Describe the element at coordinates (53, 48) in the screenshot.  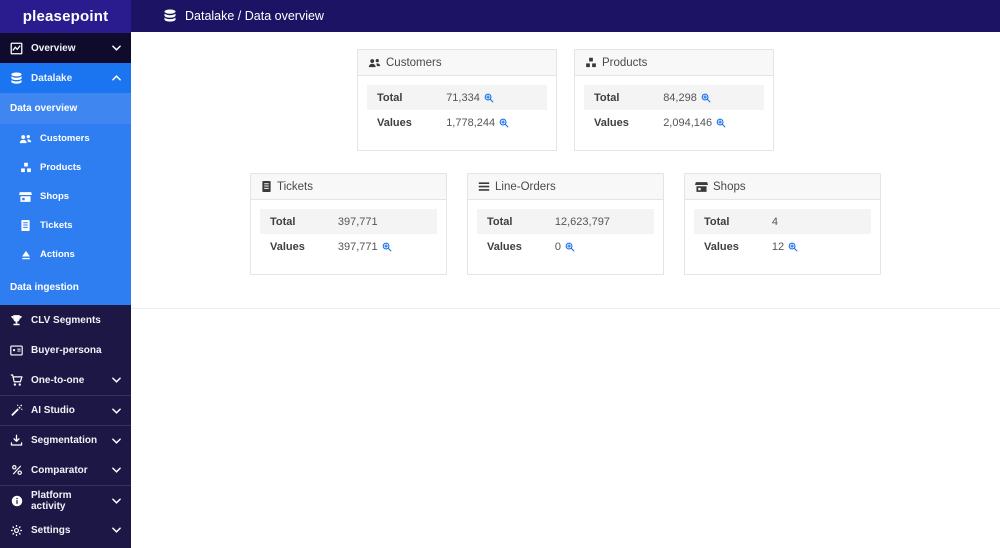
I see `sidebar-item-label: Overview` at that location.